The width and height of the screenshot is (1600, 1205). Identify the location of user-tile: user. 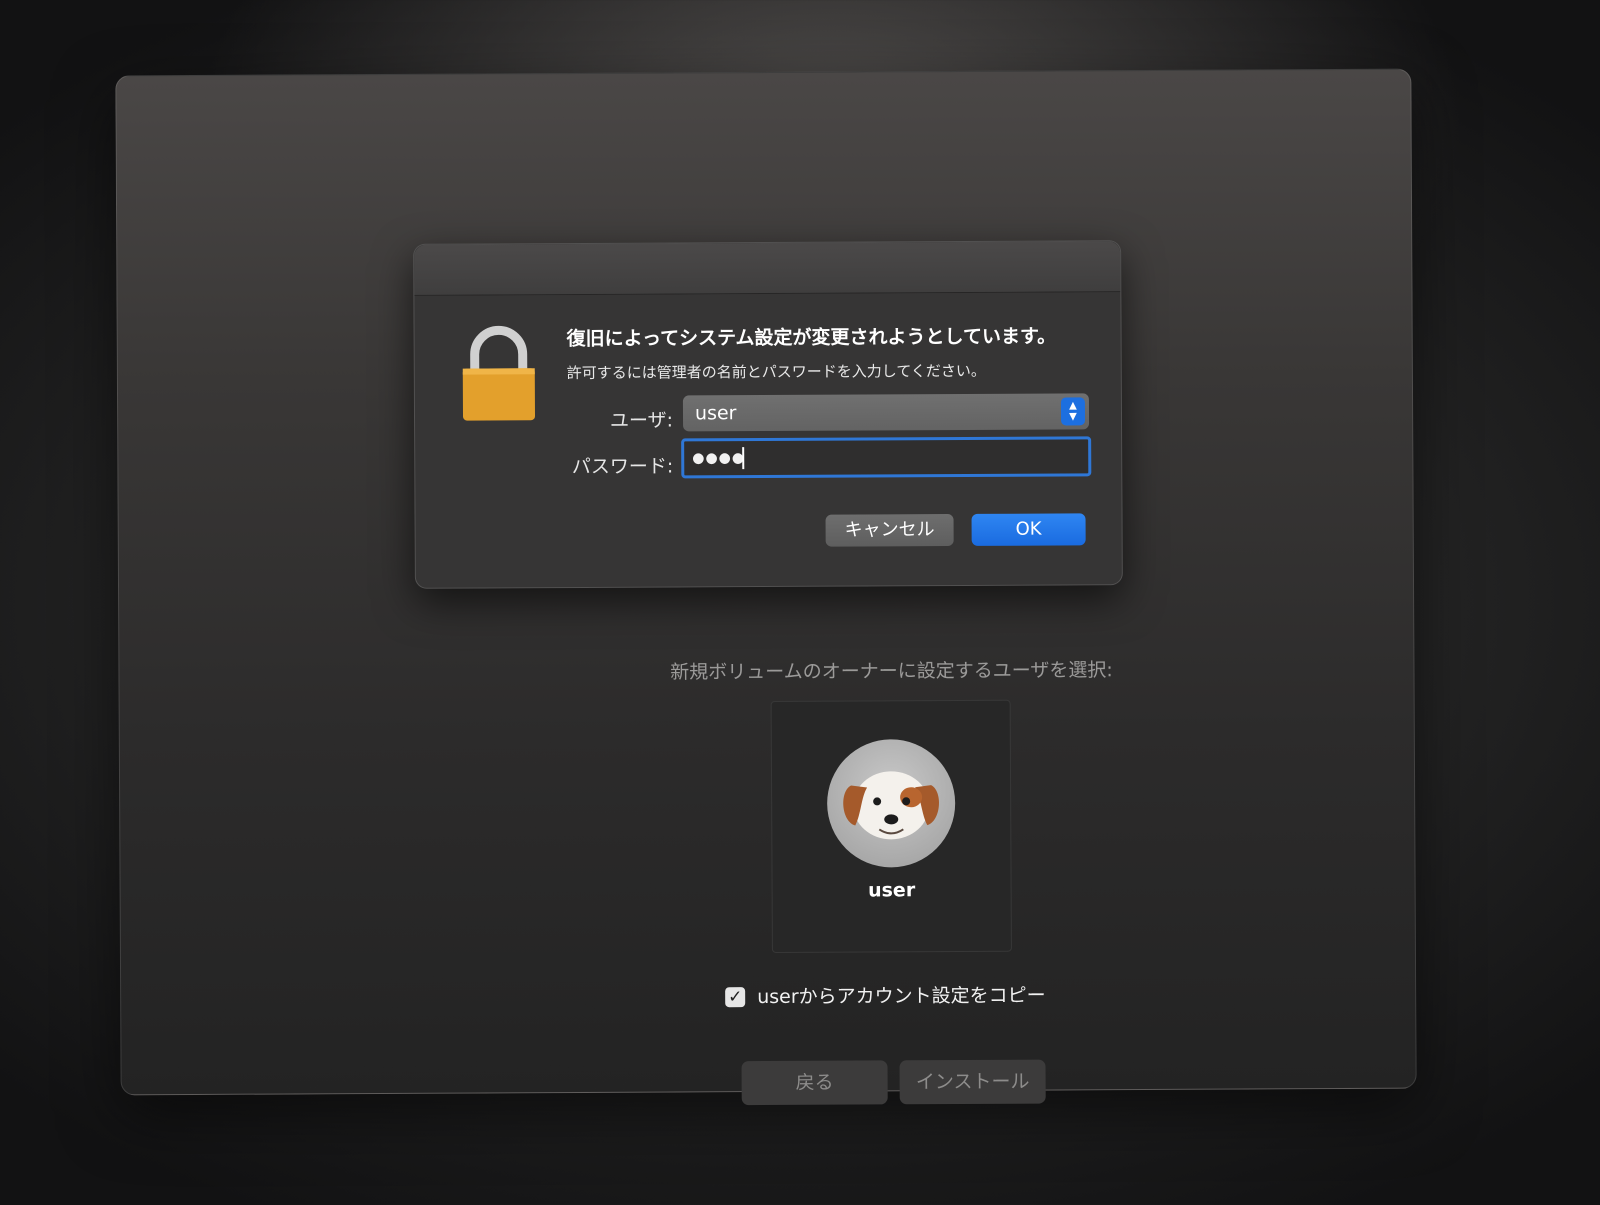
(891, 826).